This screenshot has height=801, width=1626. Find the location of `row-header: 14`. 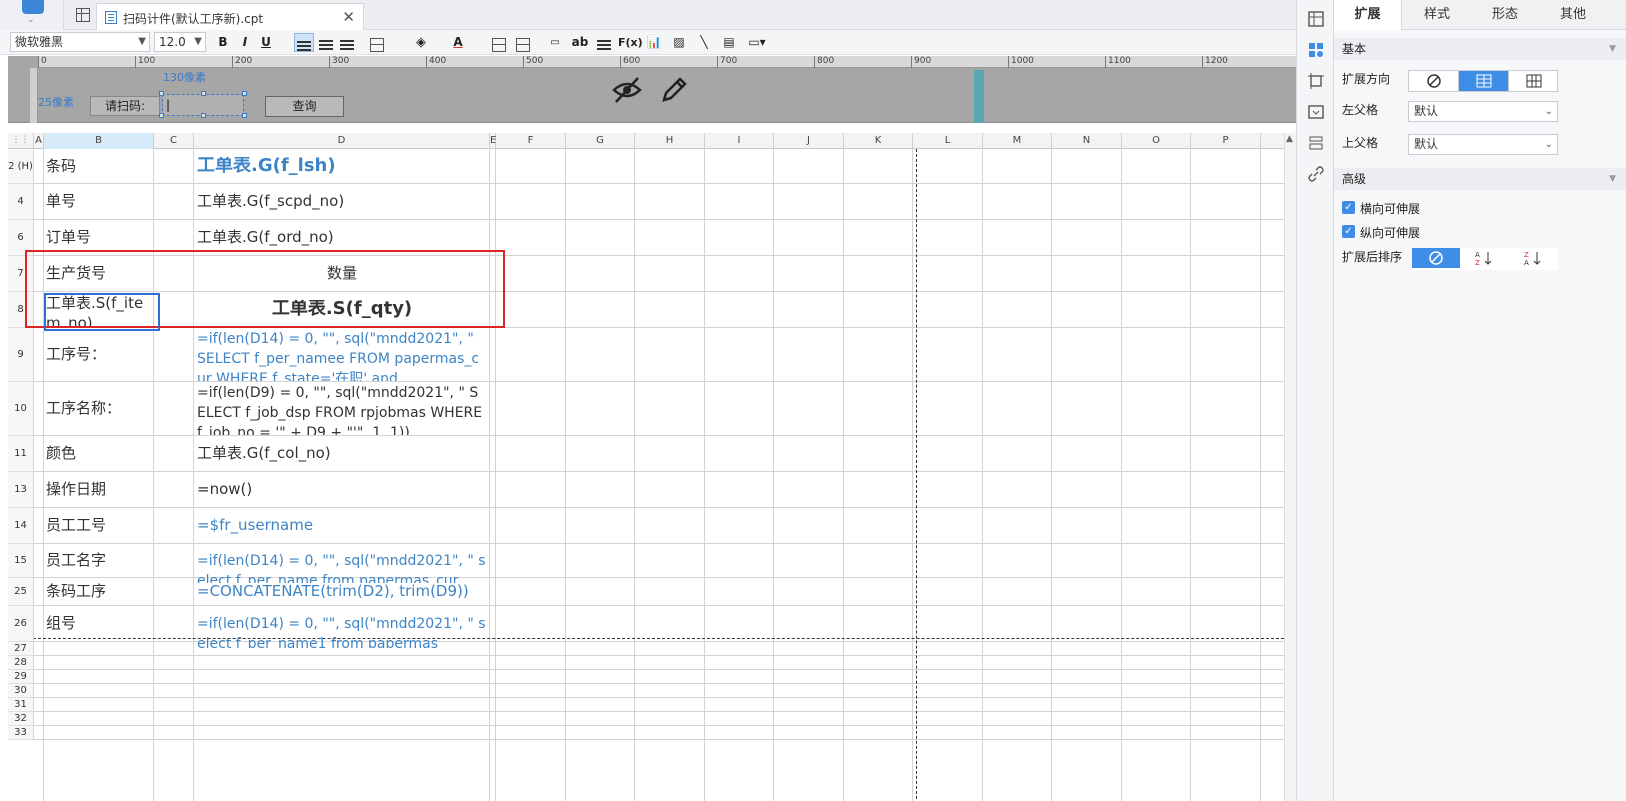

row-header: 14 is located at coordinates (21, 526).